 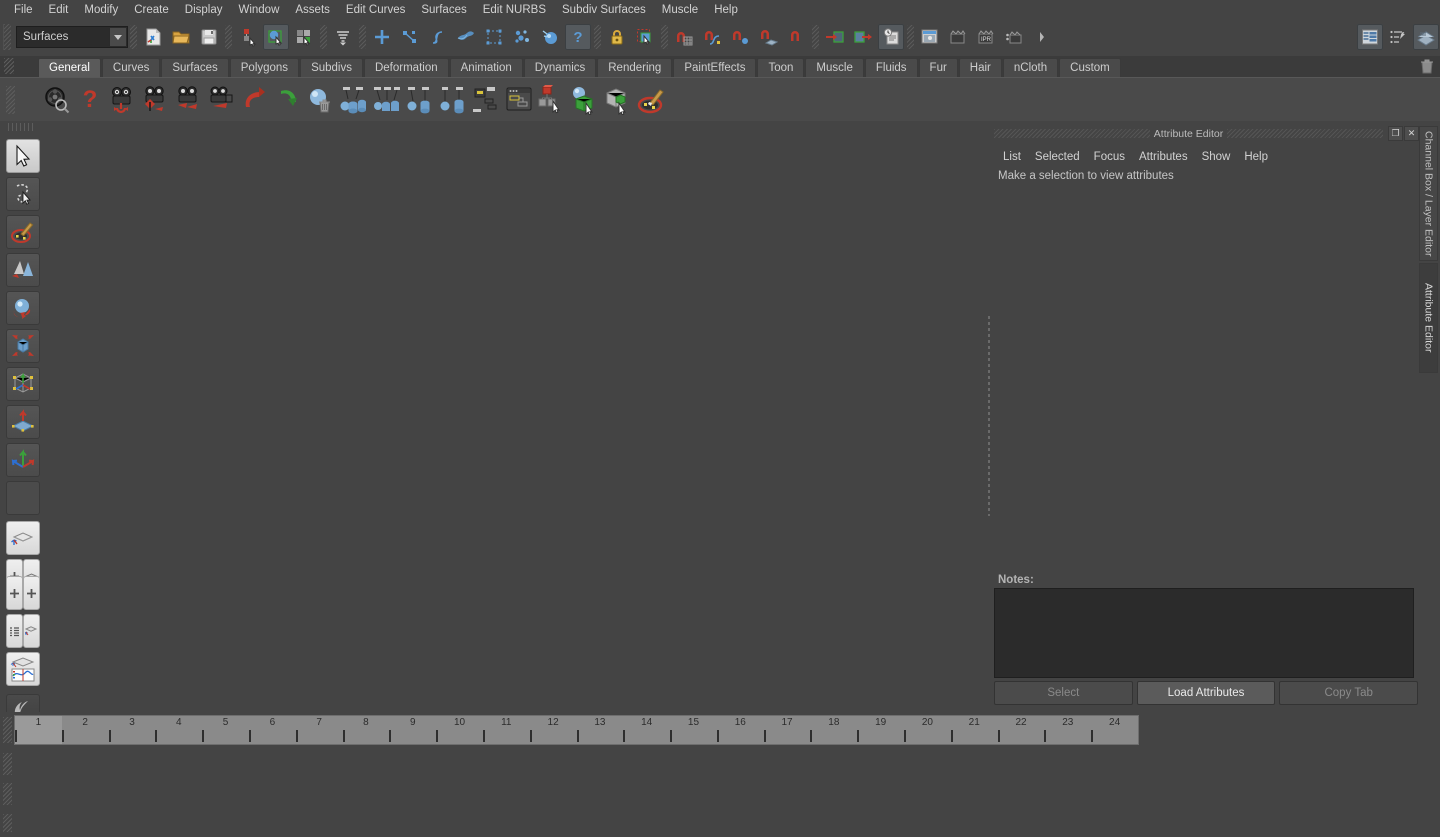 I want to click on last-tool-used, so click(x=23, y=498).